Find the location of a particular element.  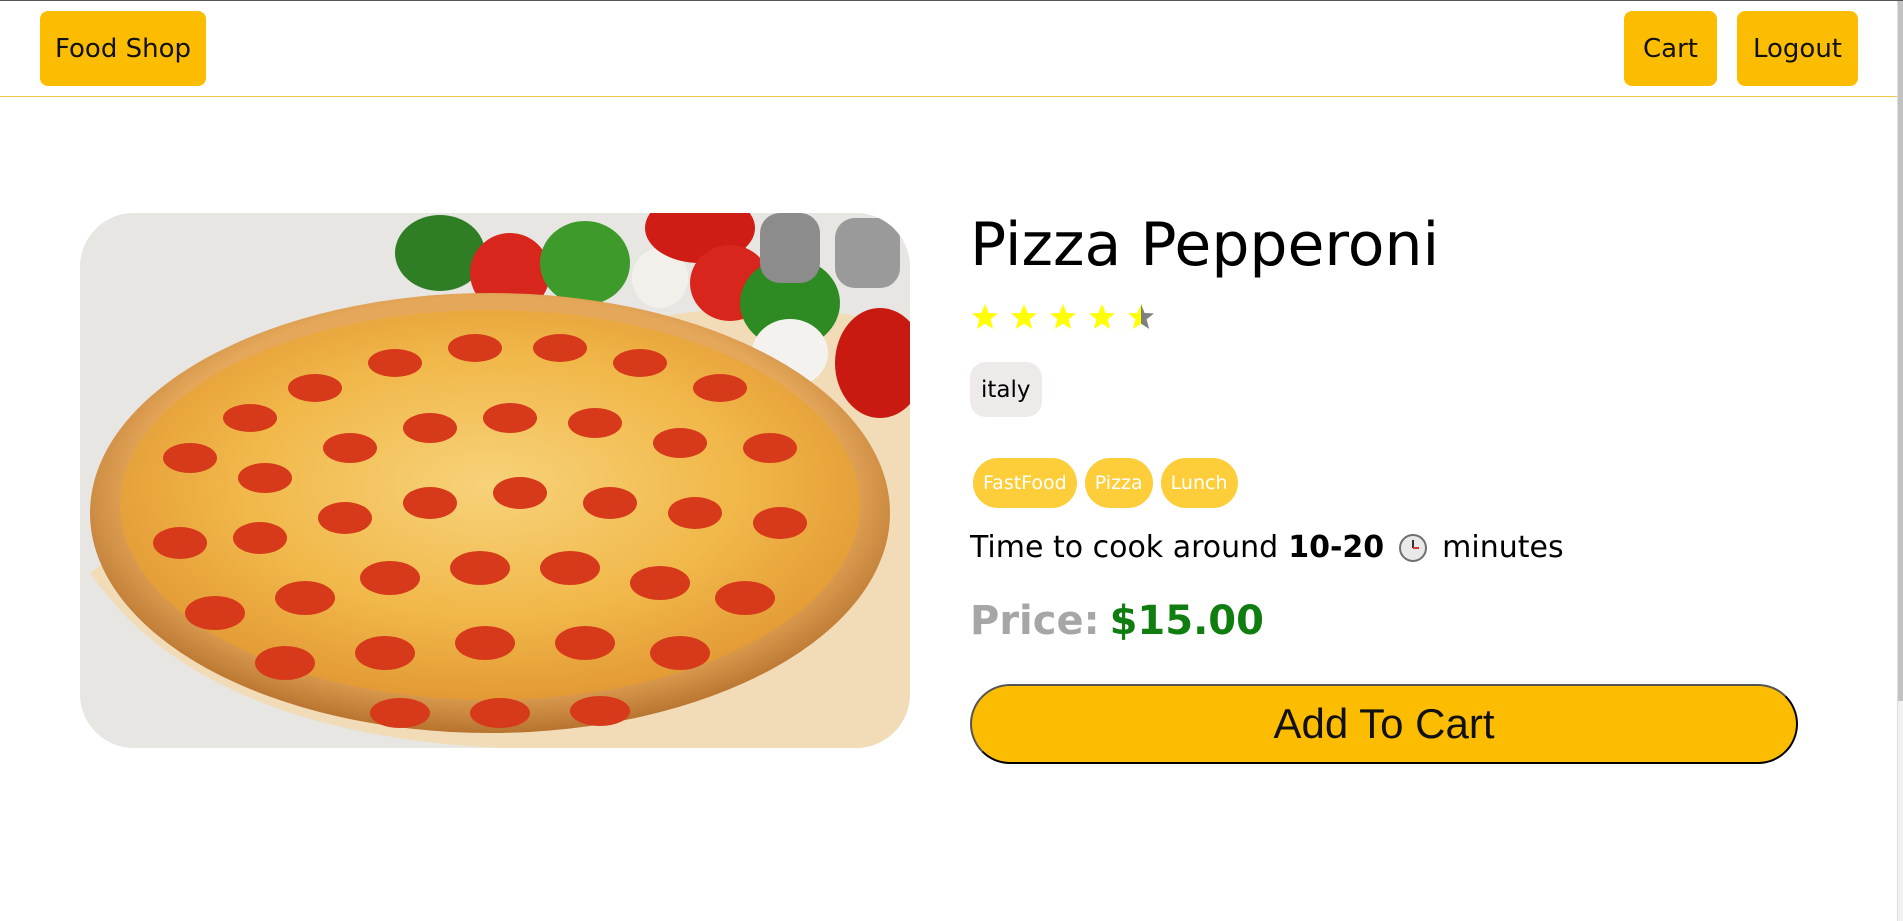

cook-time-prefix: Time to cook around is located at coordinates (1124, 547).